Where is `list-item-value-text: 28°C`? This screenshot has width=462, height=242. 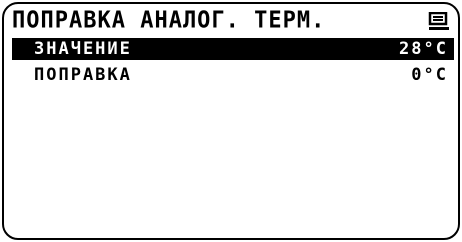
list-item-value-text: 28°C is located at coordinates (423, 49).